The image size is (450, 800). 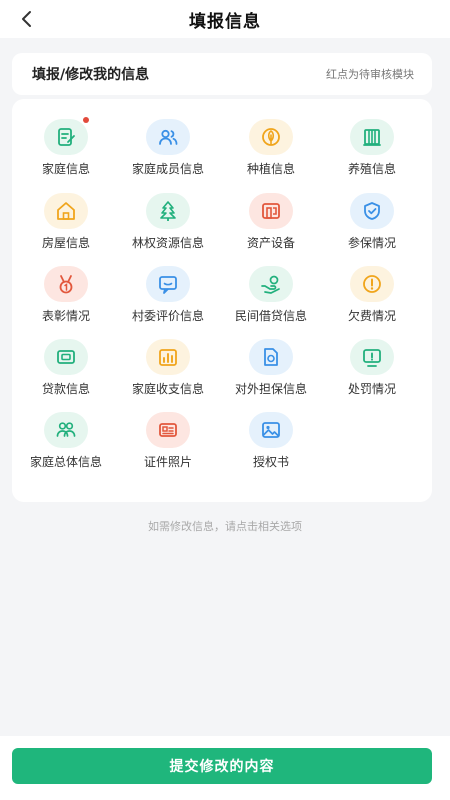 I want to click on tree-icon, so click(x=168, y=211).